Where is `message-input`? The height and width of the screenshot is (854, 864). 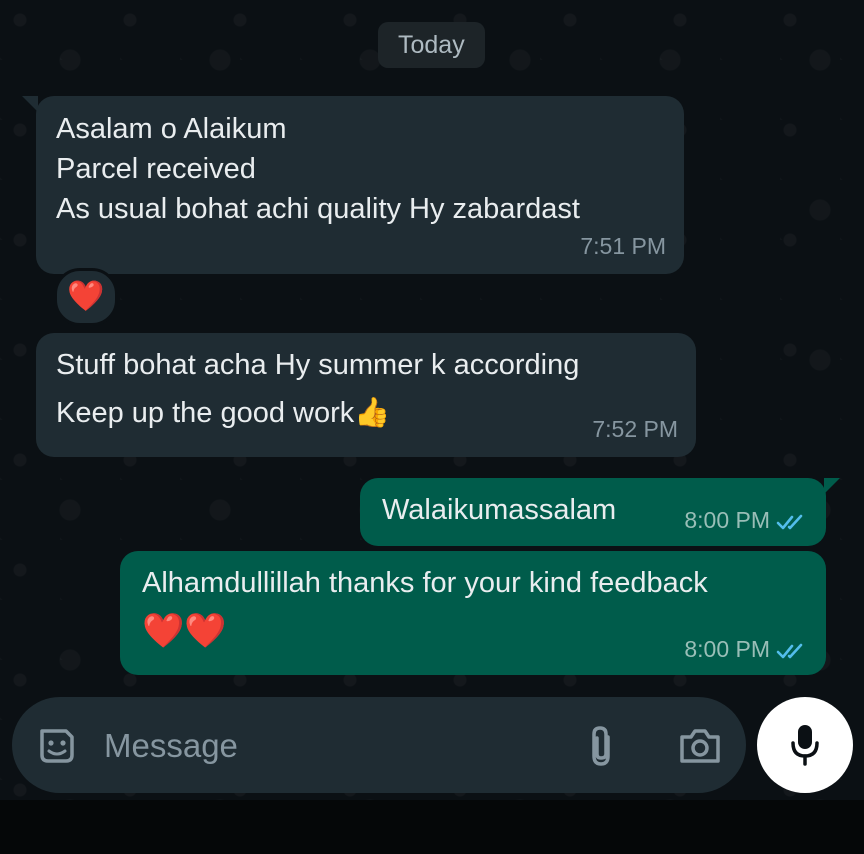
message-input is located at coordinates (324, 746).